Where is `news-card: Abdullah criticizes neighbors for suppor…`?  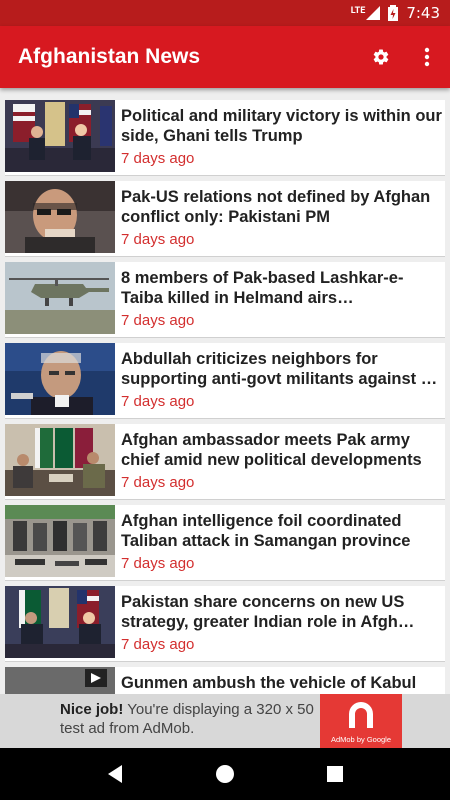 news-card: Abdullah criticizes neighbors for suppor… is located at coordinates (225, 381).